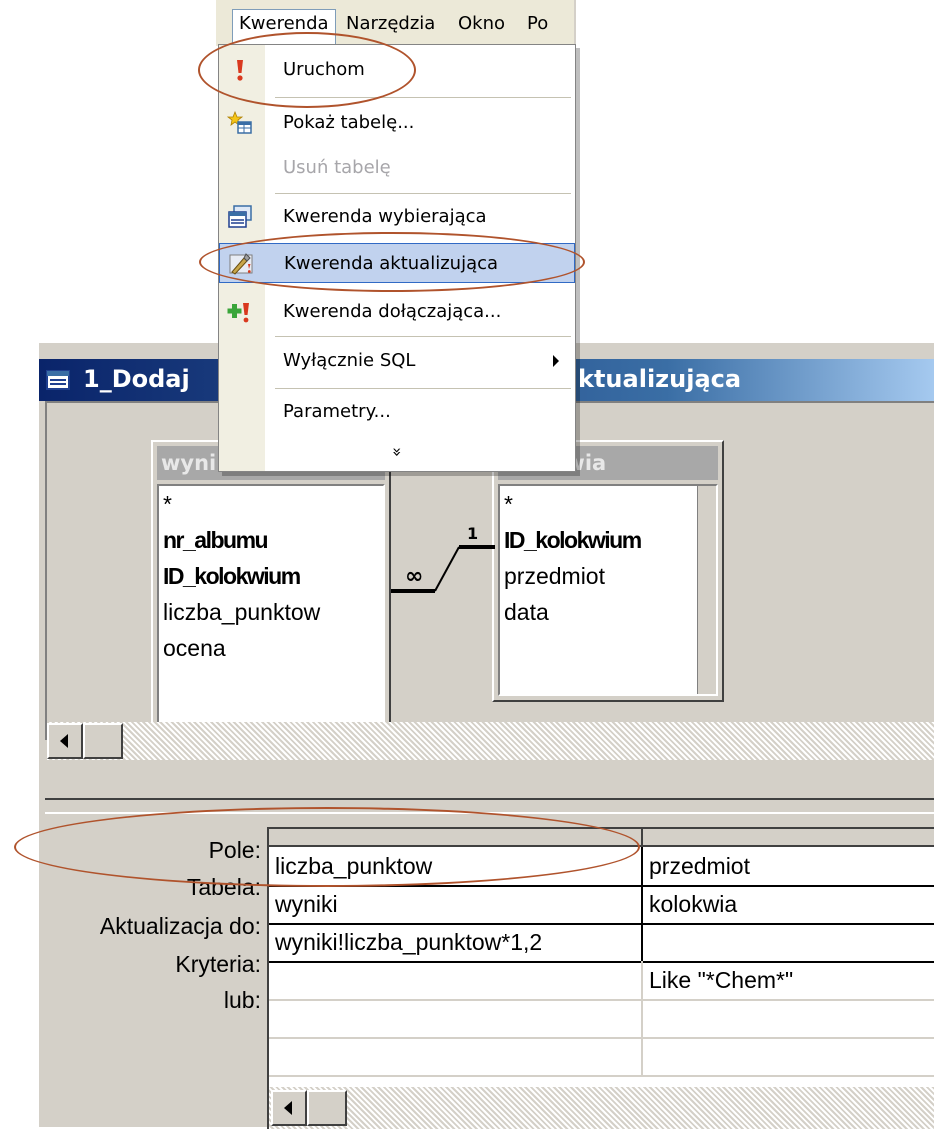 This screenshot has width=934, height=1129. What do you see at coordinates (706, 590) in the screenshot?
I see `field-list-scrollbar` at bounding box center [706, 590].